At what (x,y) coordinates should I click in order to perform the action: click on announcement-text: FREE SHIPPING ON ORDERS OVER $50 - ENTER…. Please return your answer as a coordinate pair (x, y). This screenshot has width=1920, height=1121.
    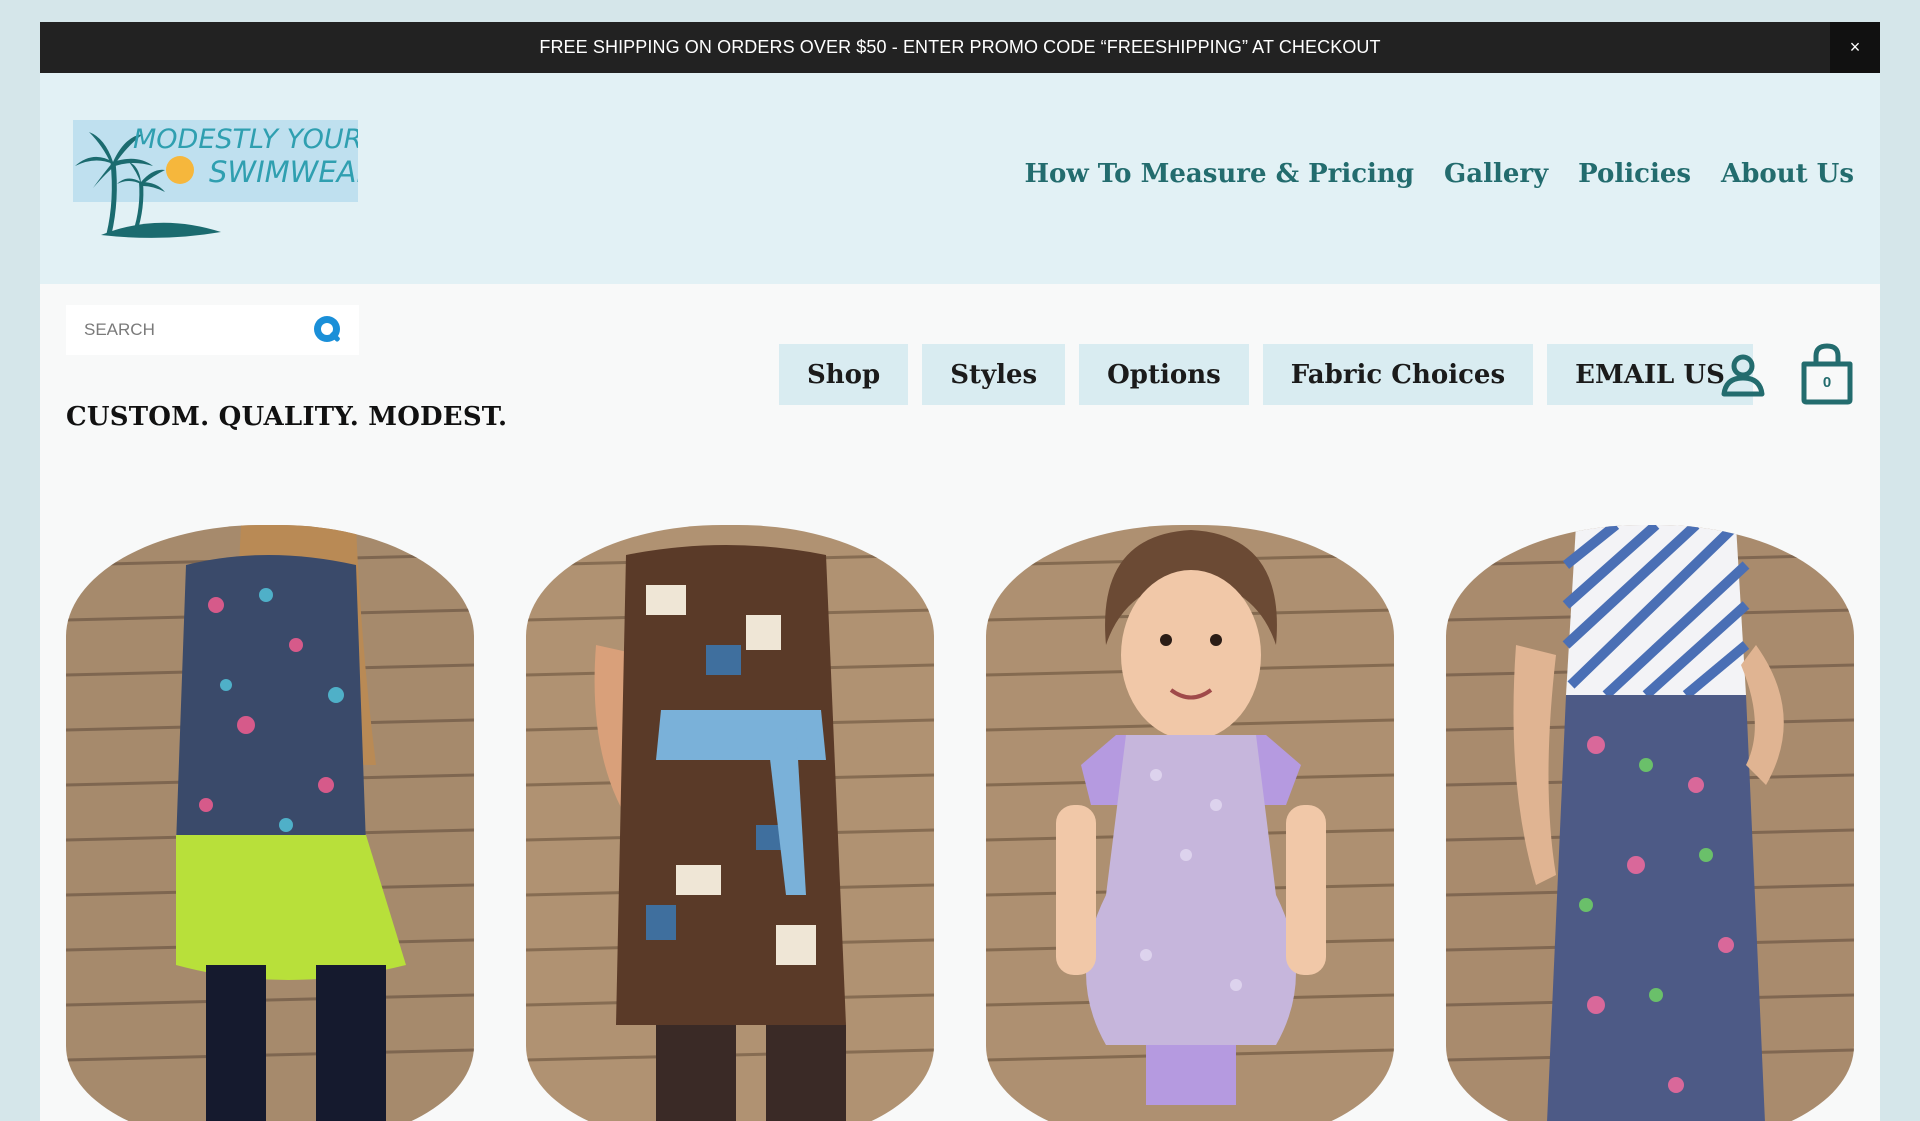
    Looking at the image, I should click on (960, 47).